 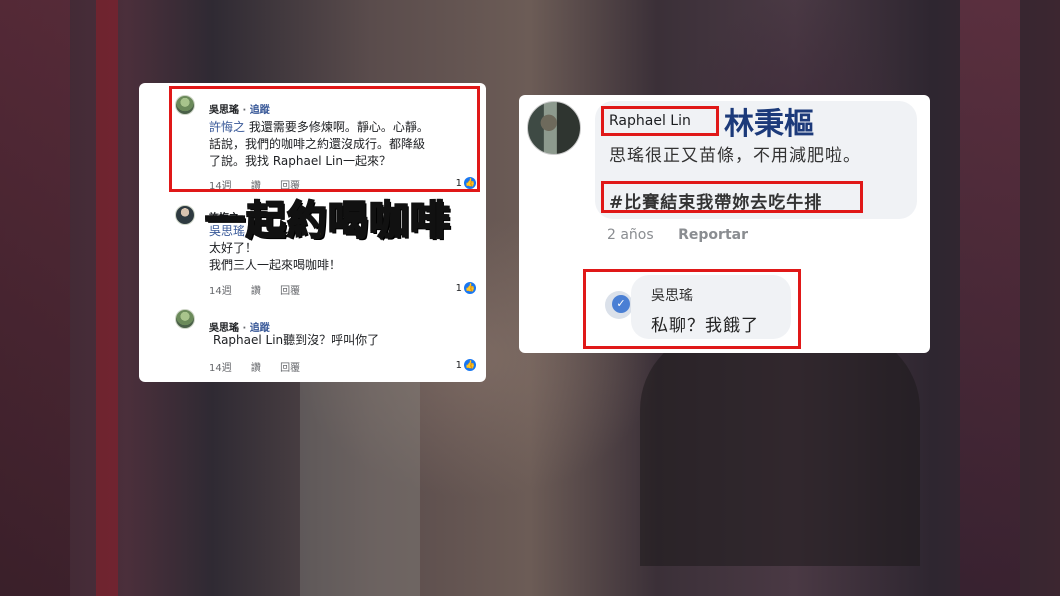 What do you see at coordinates (705, 326) in the screenshot?
I see `reply-text: 私聊？我餓了` at bounding box center [705, 326].